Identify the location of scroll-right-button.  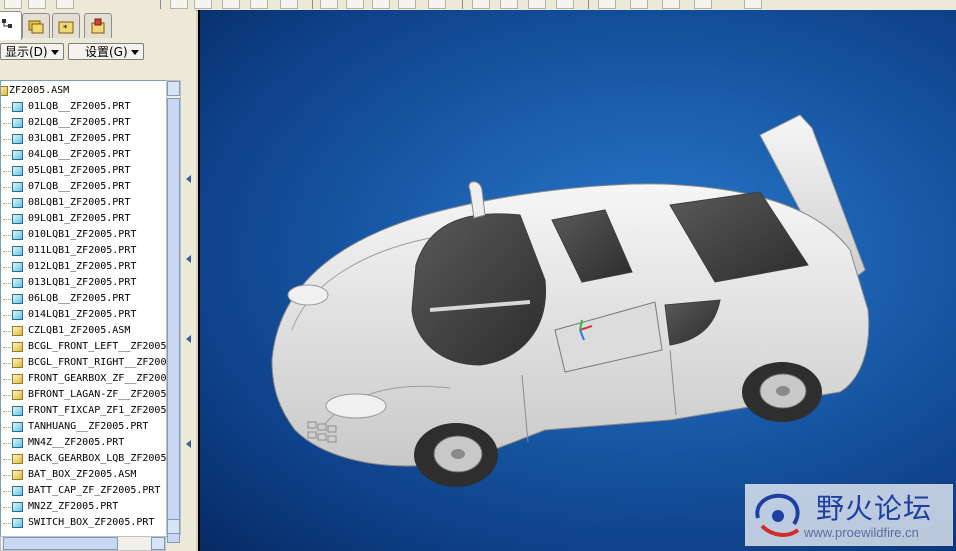
(158, 543).